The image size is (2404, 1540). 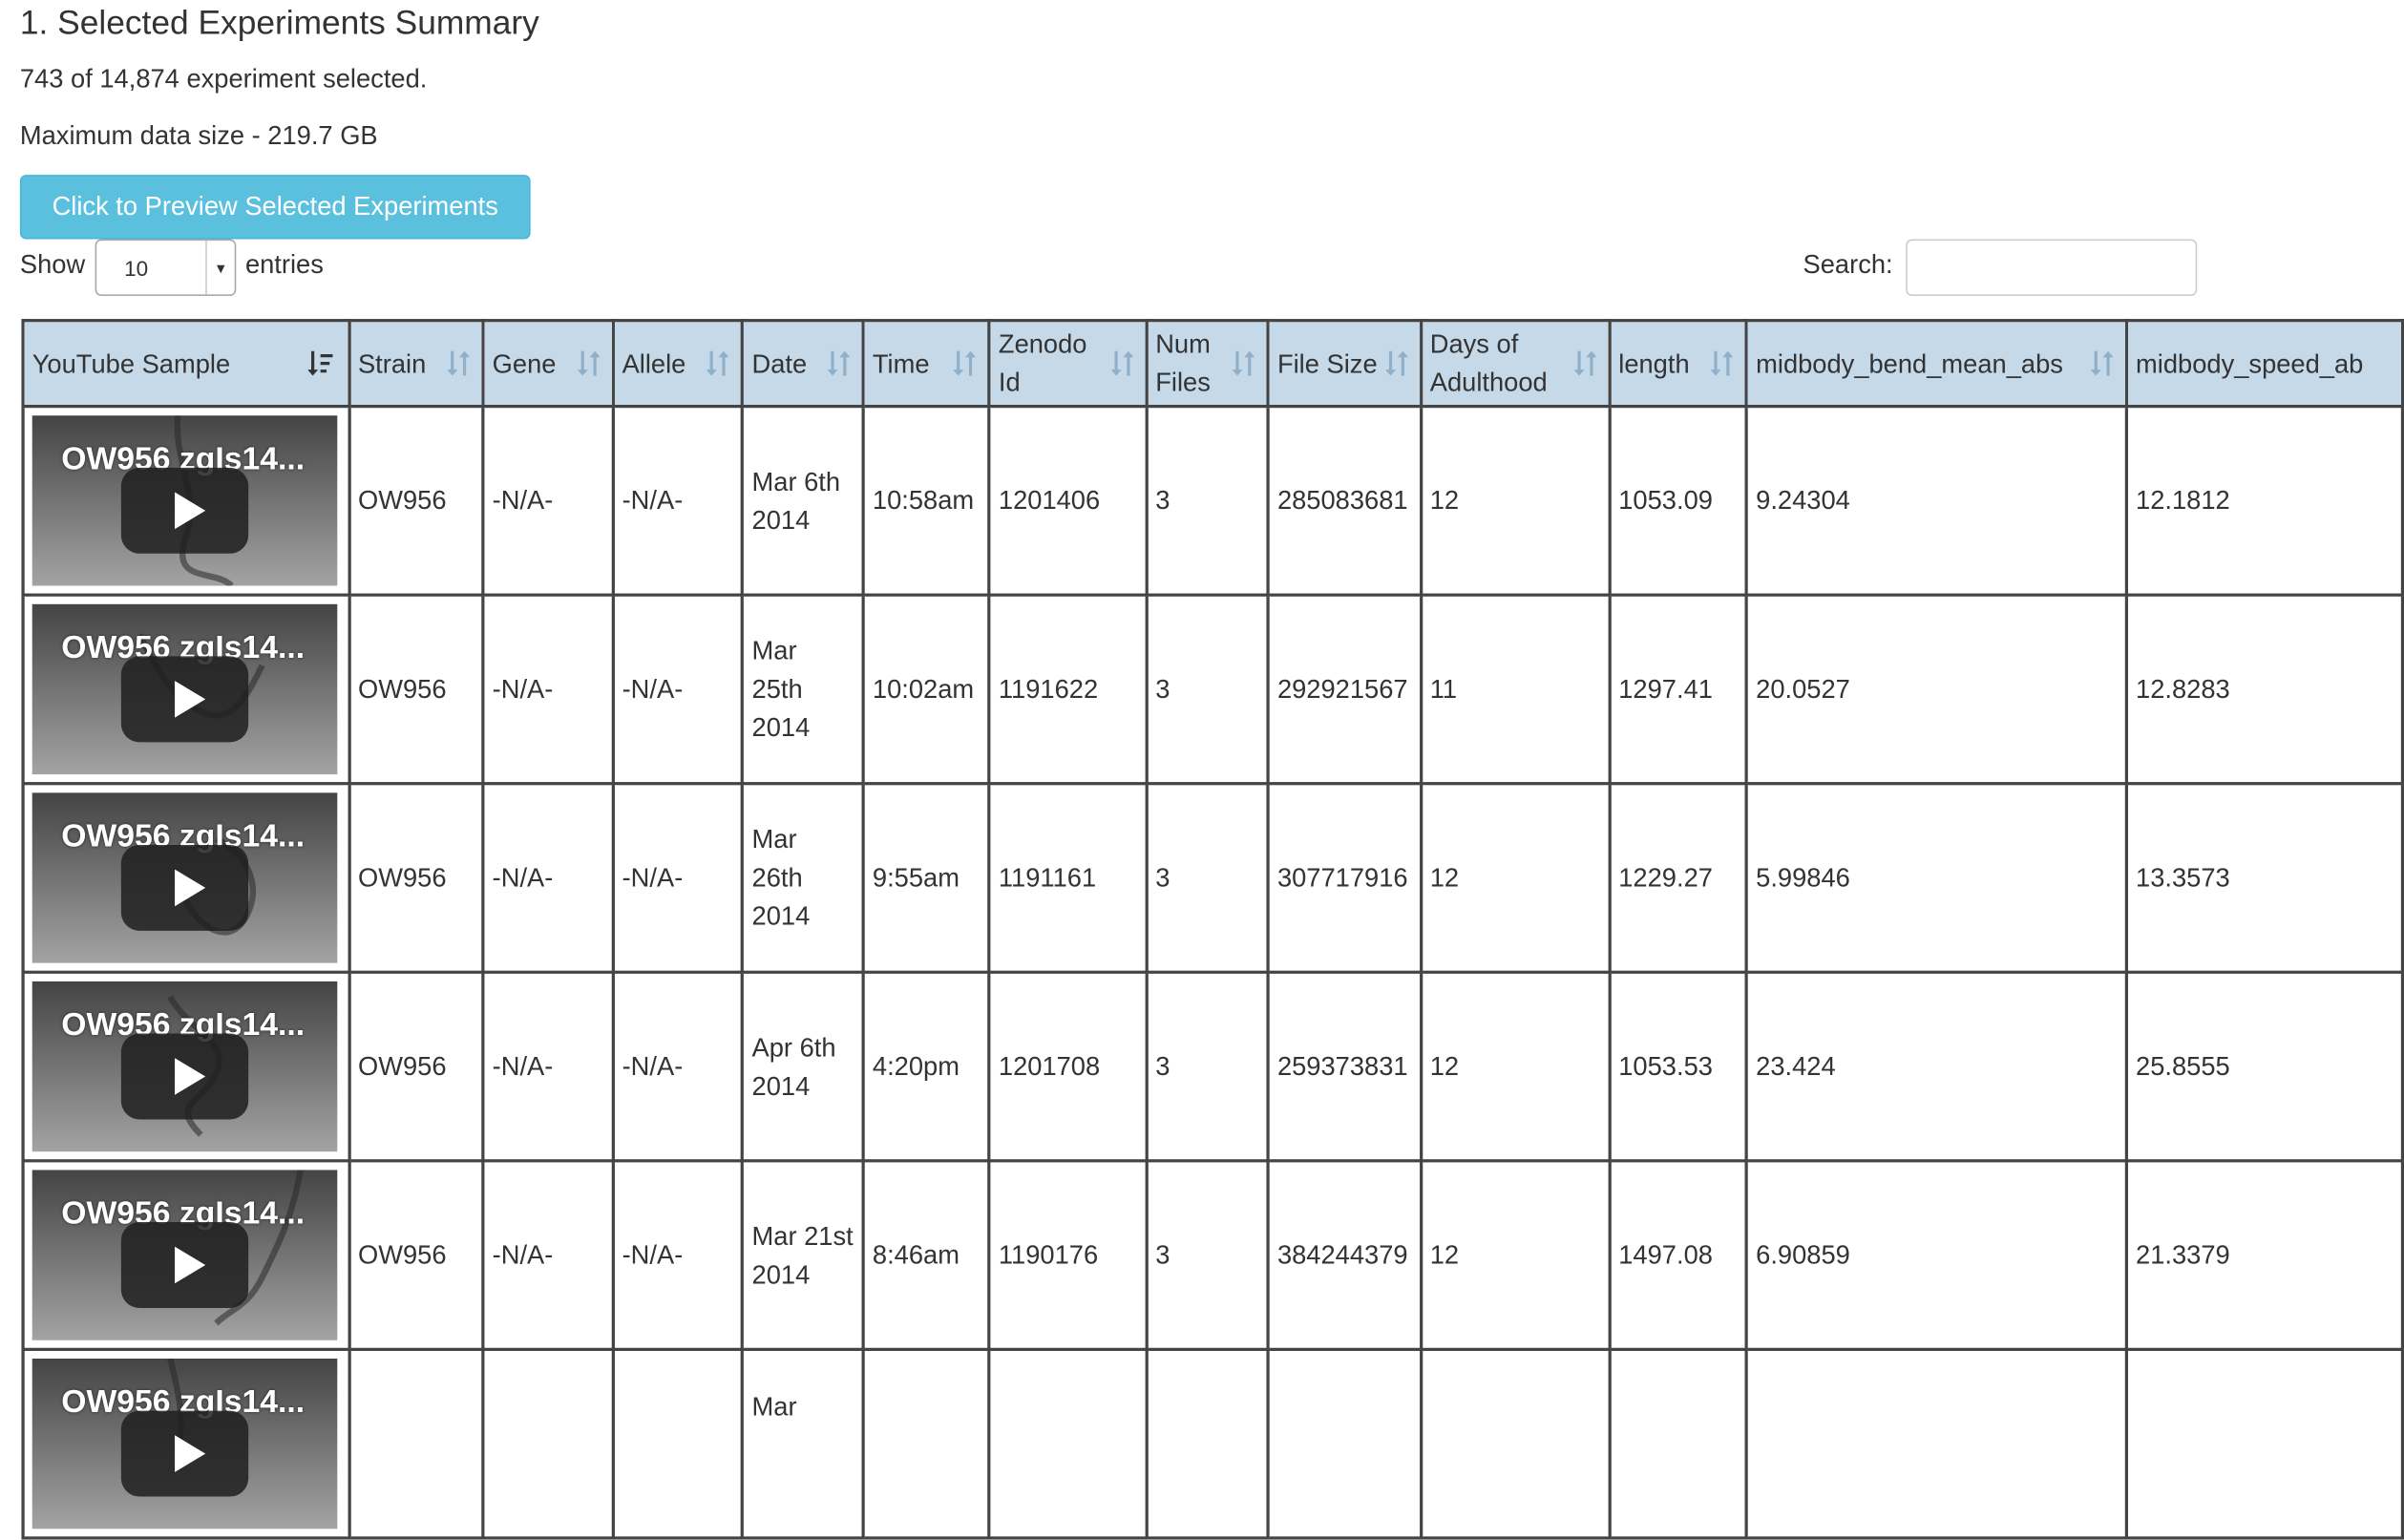 I want to click on column-header-label: Zenodo Id, so click(x=1042, y=363).